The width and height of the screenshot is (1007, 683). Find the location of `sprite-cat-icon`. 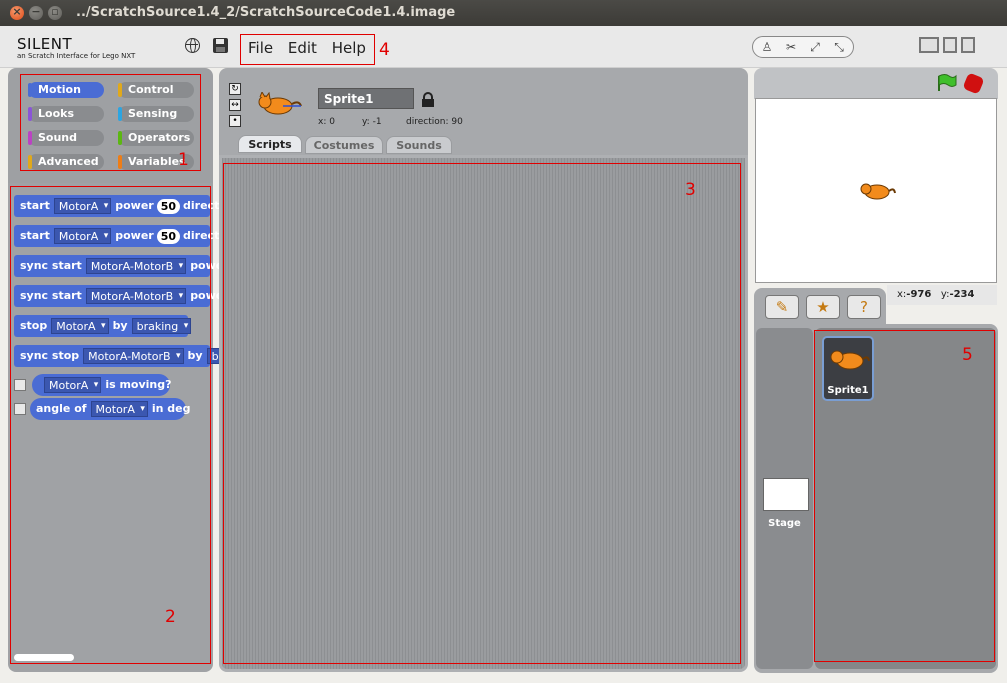

sprite-cat-icon is located at coordinates (280, 103).